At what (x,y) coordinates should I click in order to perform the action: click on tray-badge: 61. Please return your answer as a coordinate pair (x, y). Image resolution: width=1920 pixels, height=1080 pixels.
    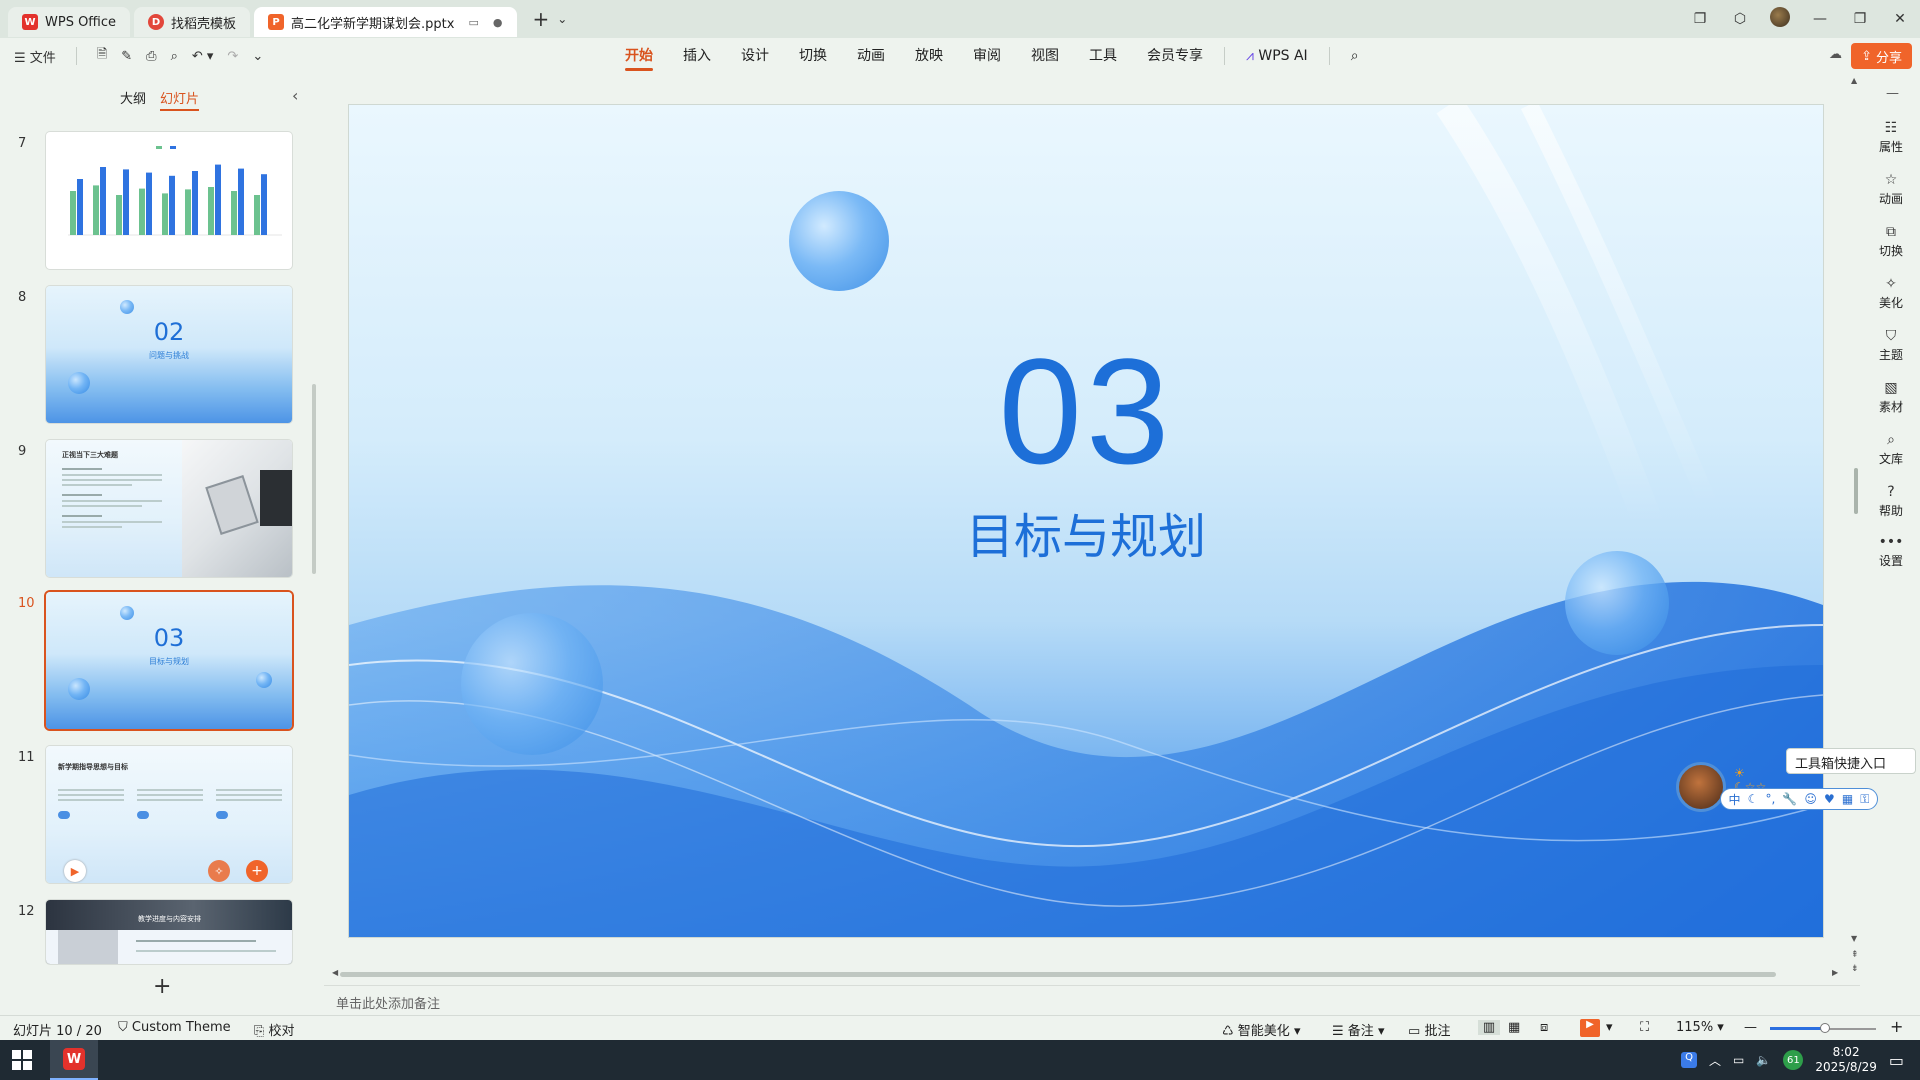
    Looking at the image, I should click on (1793, 1060).